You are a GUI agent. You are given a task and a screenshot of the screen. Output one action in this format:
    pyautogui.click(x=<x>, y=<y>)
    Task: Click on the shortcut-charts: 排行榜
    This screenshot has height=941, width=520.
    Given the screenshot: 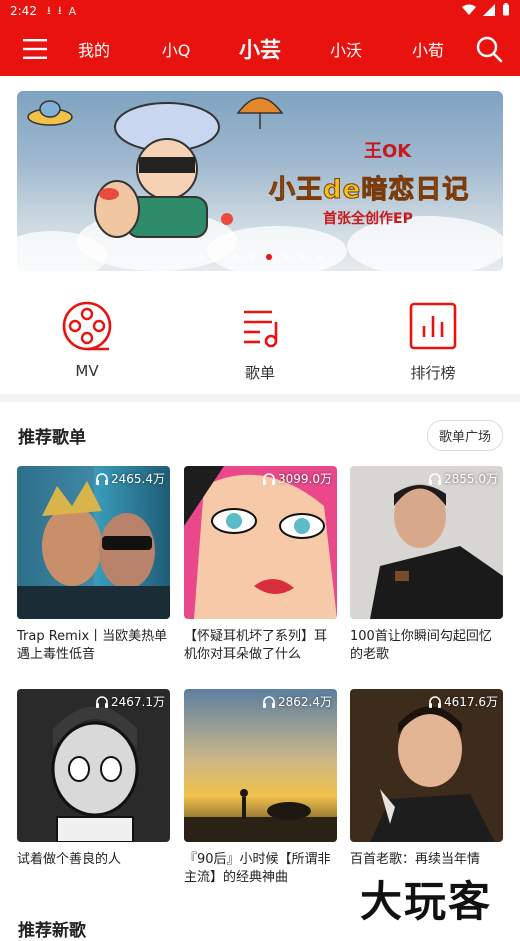 What is the action you would take?
    pyautogui.click(x=433, y=341)
    